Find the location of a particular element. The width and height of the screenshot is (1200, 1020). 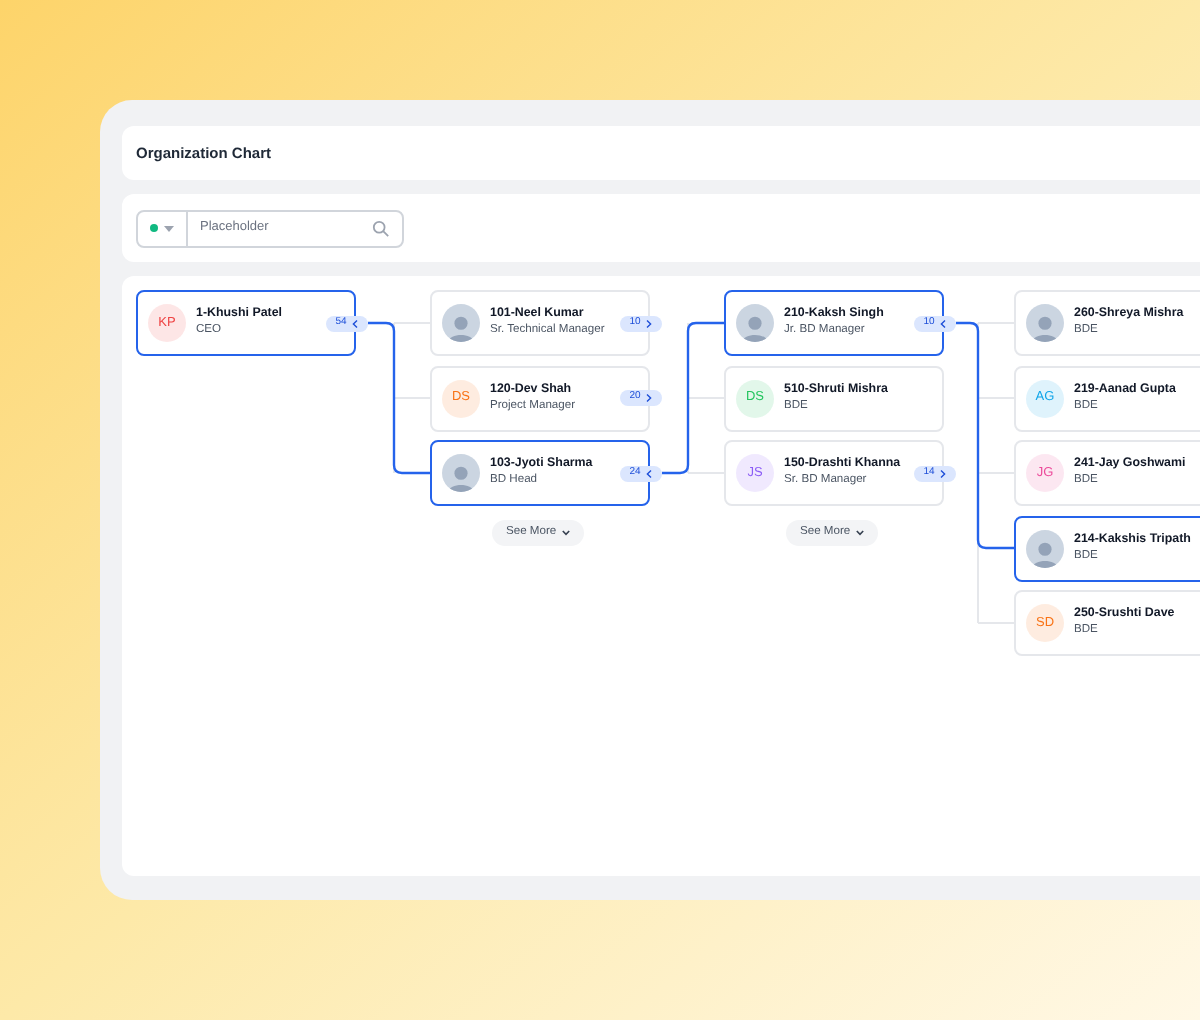

search-icon is located at coordinates (381, 228).